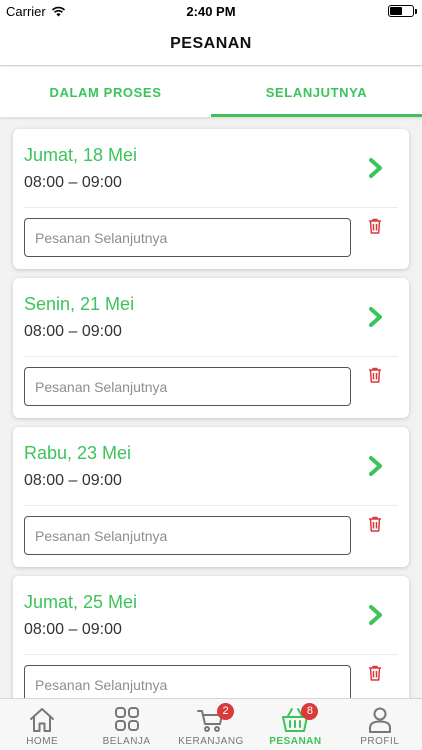  I want to click on nav-home: HOME, so click(42, 724).